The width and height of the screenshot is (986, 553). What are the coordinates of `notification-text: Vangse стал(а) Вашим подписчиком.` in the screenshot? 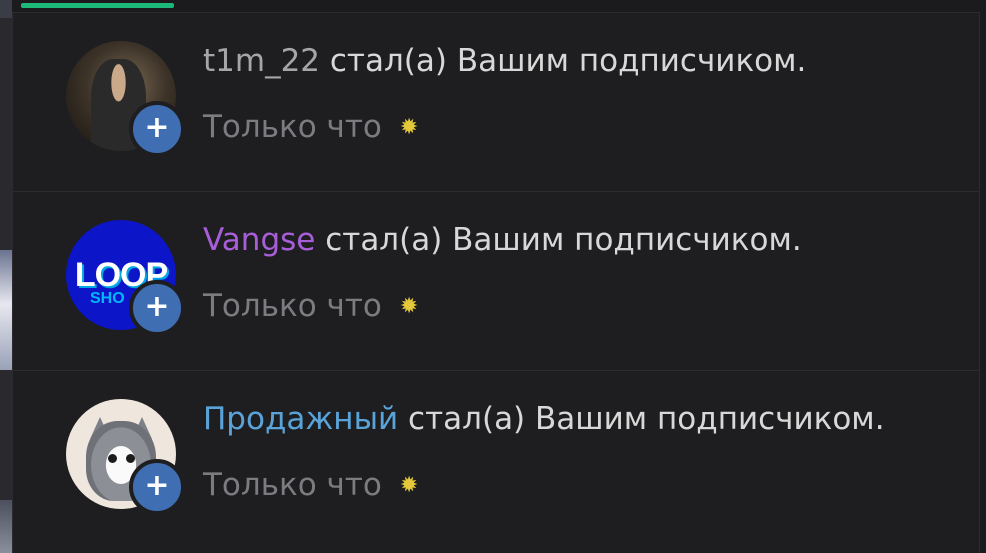 It's located at (502, 240).